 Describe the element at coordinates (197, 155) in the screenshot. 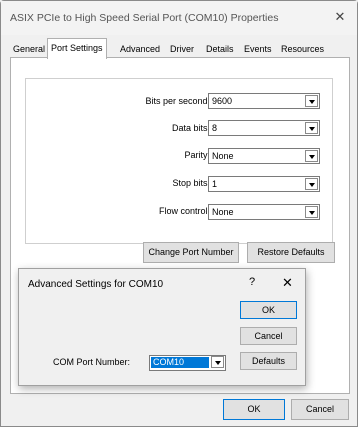

I see `parity-label: Parity:` at that location.